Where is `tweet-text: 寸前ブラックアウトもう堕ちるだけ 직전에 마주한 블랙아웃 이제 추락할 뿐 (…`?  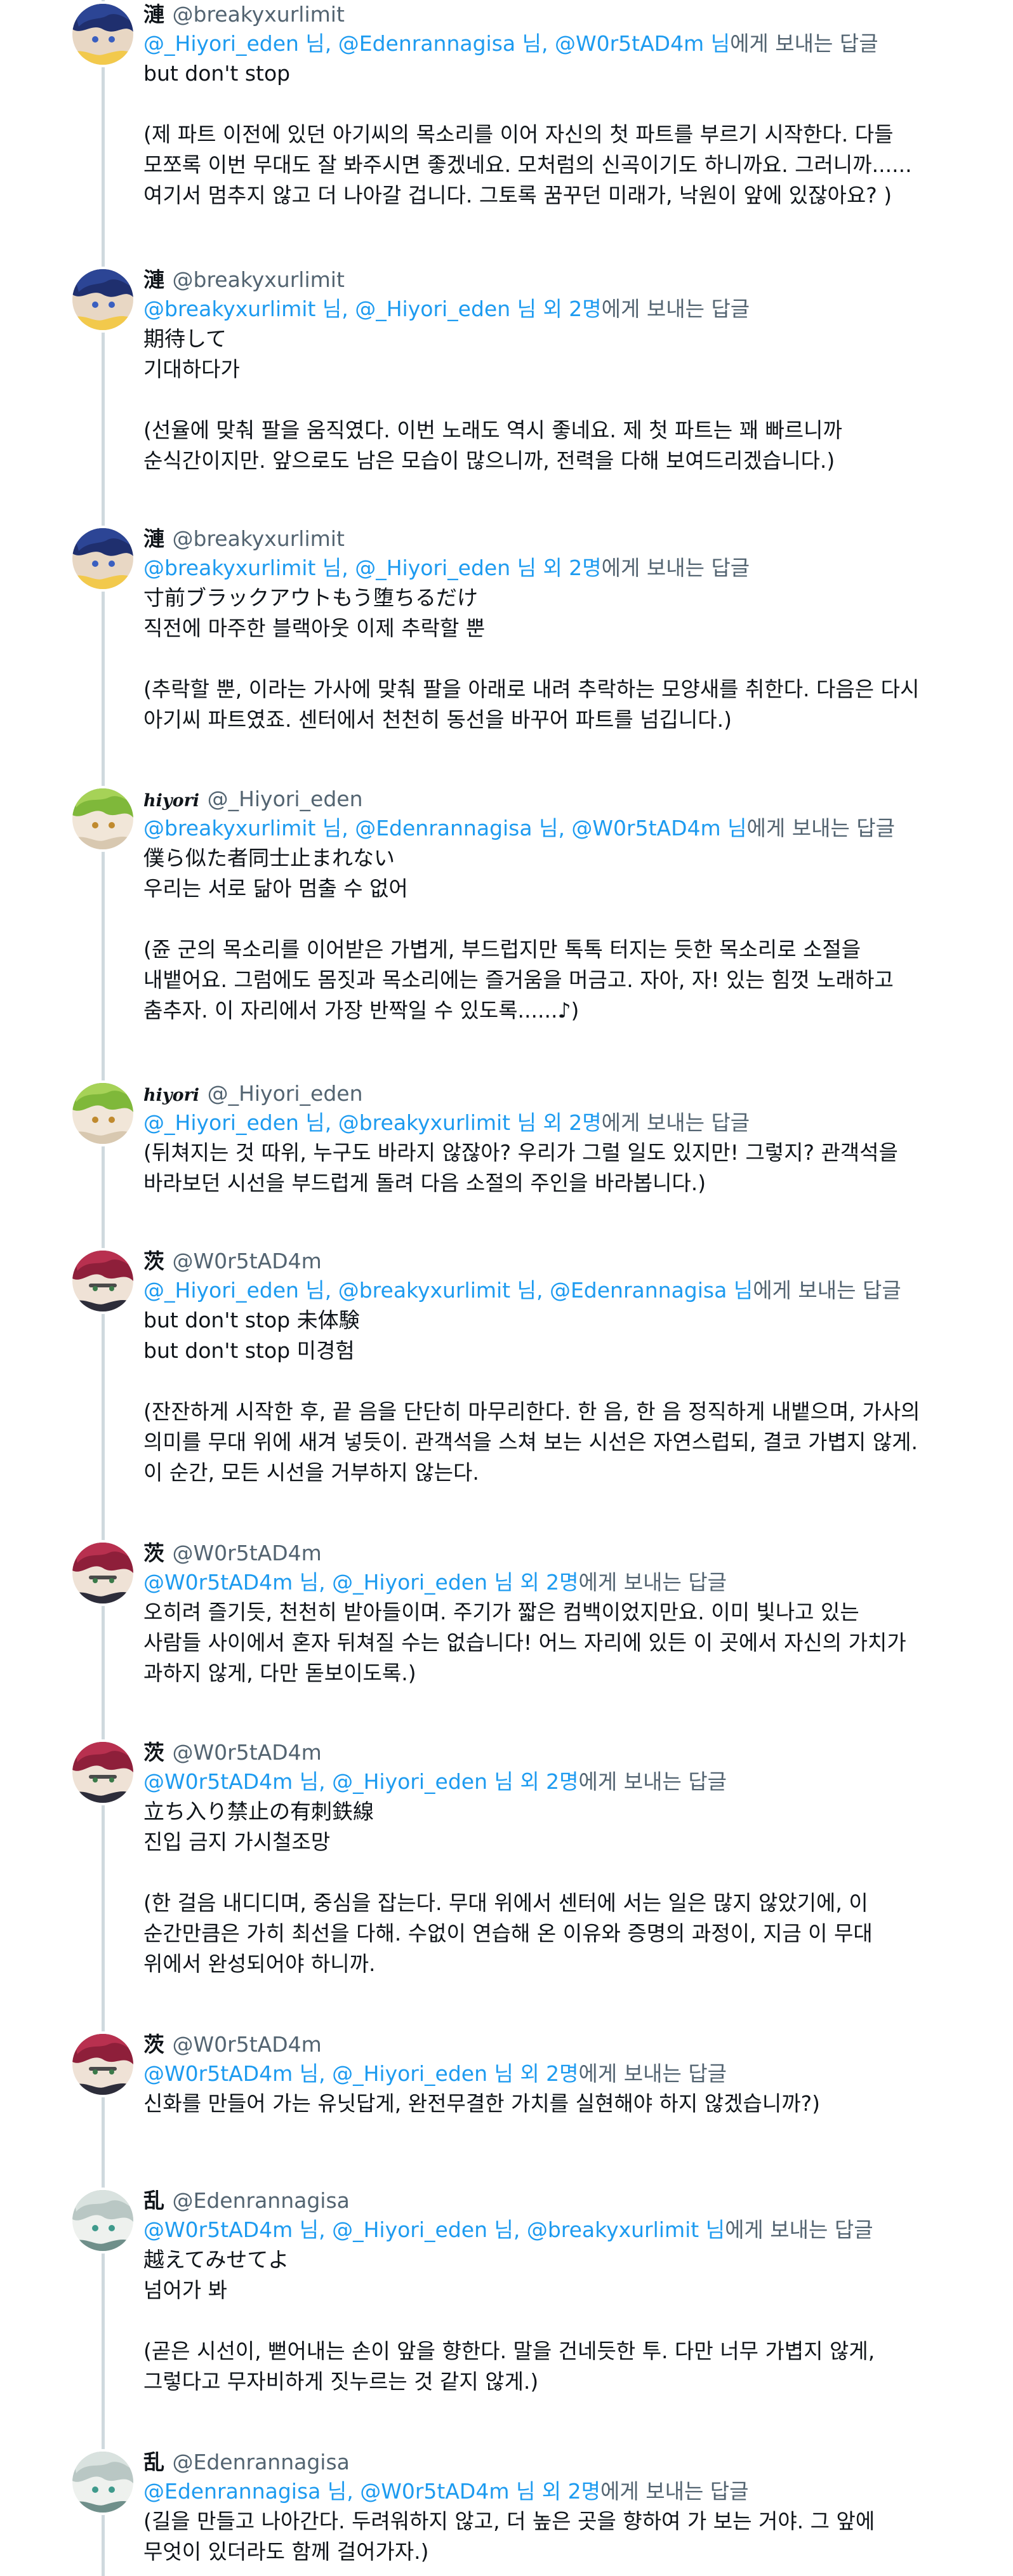 tweet-text: 寸前ブラックアウトもう堕ちるだけ 직전에 마주한 블랙아웃 이제 추락할 뿐 (… is located at coordinates (556, 659).